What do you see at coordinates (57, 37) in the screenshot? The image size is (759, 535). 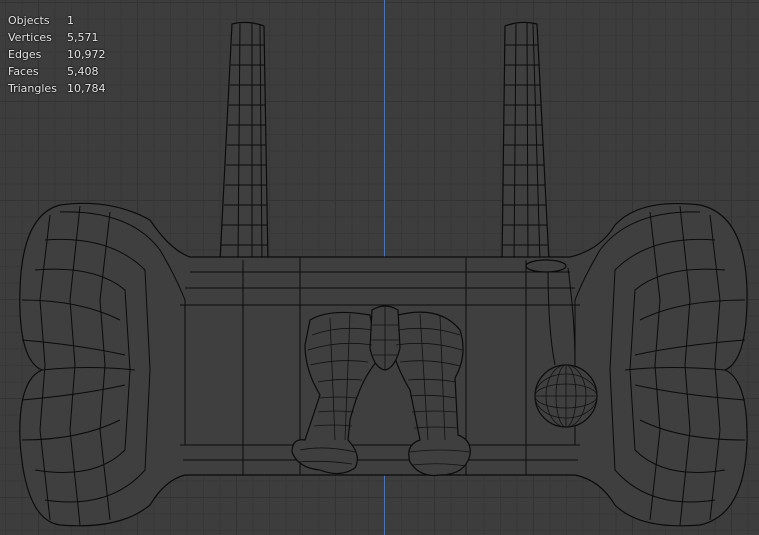 I see `stat-row-vertices: Vertices 5,571` at bounding box center [57, 37].